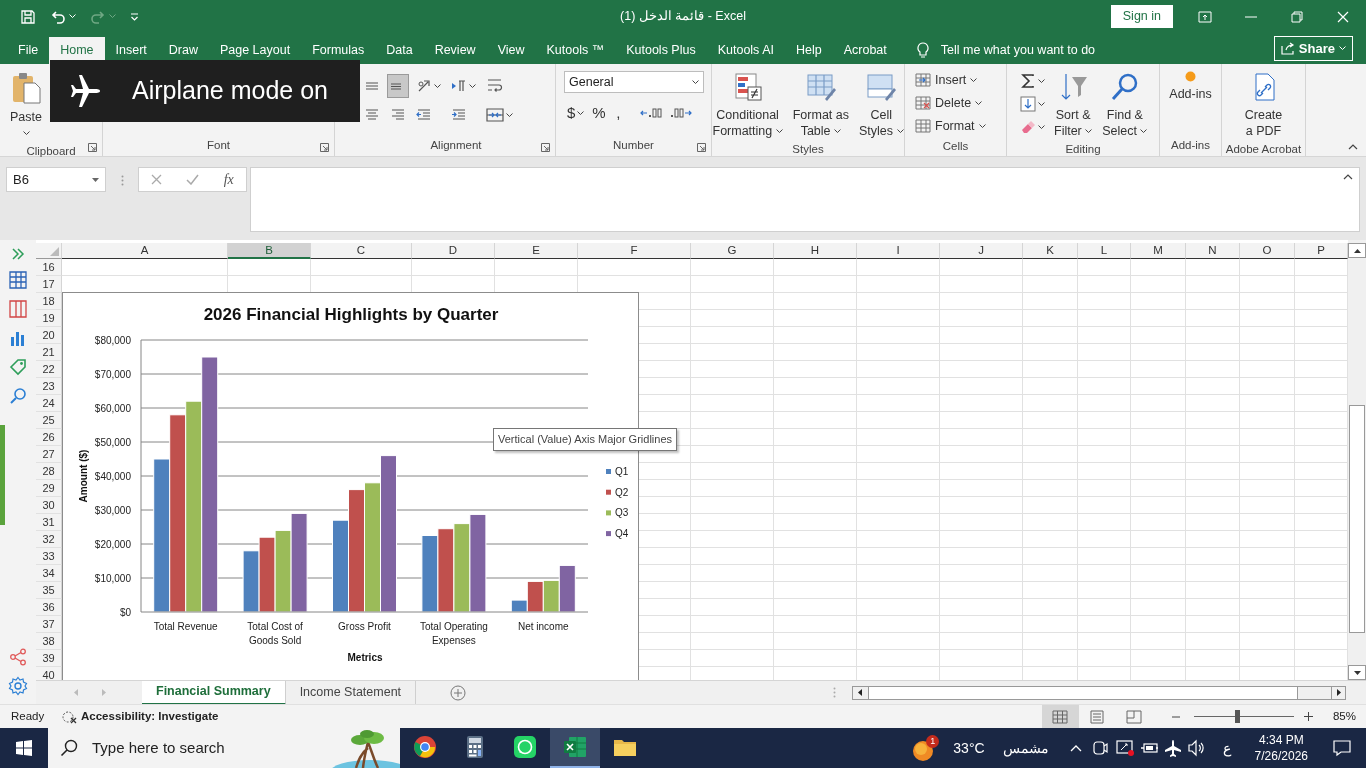 This screenshot has width=1366, height=768. Describe the element at coordinates (49, 471) in the screenshot. I see `row-header: 28` at that location.